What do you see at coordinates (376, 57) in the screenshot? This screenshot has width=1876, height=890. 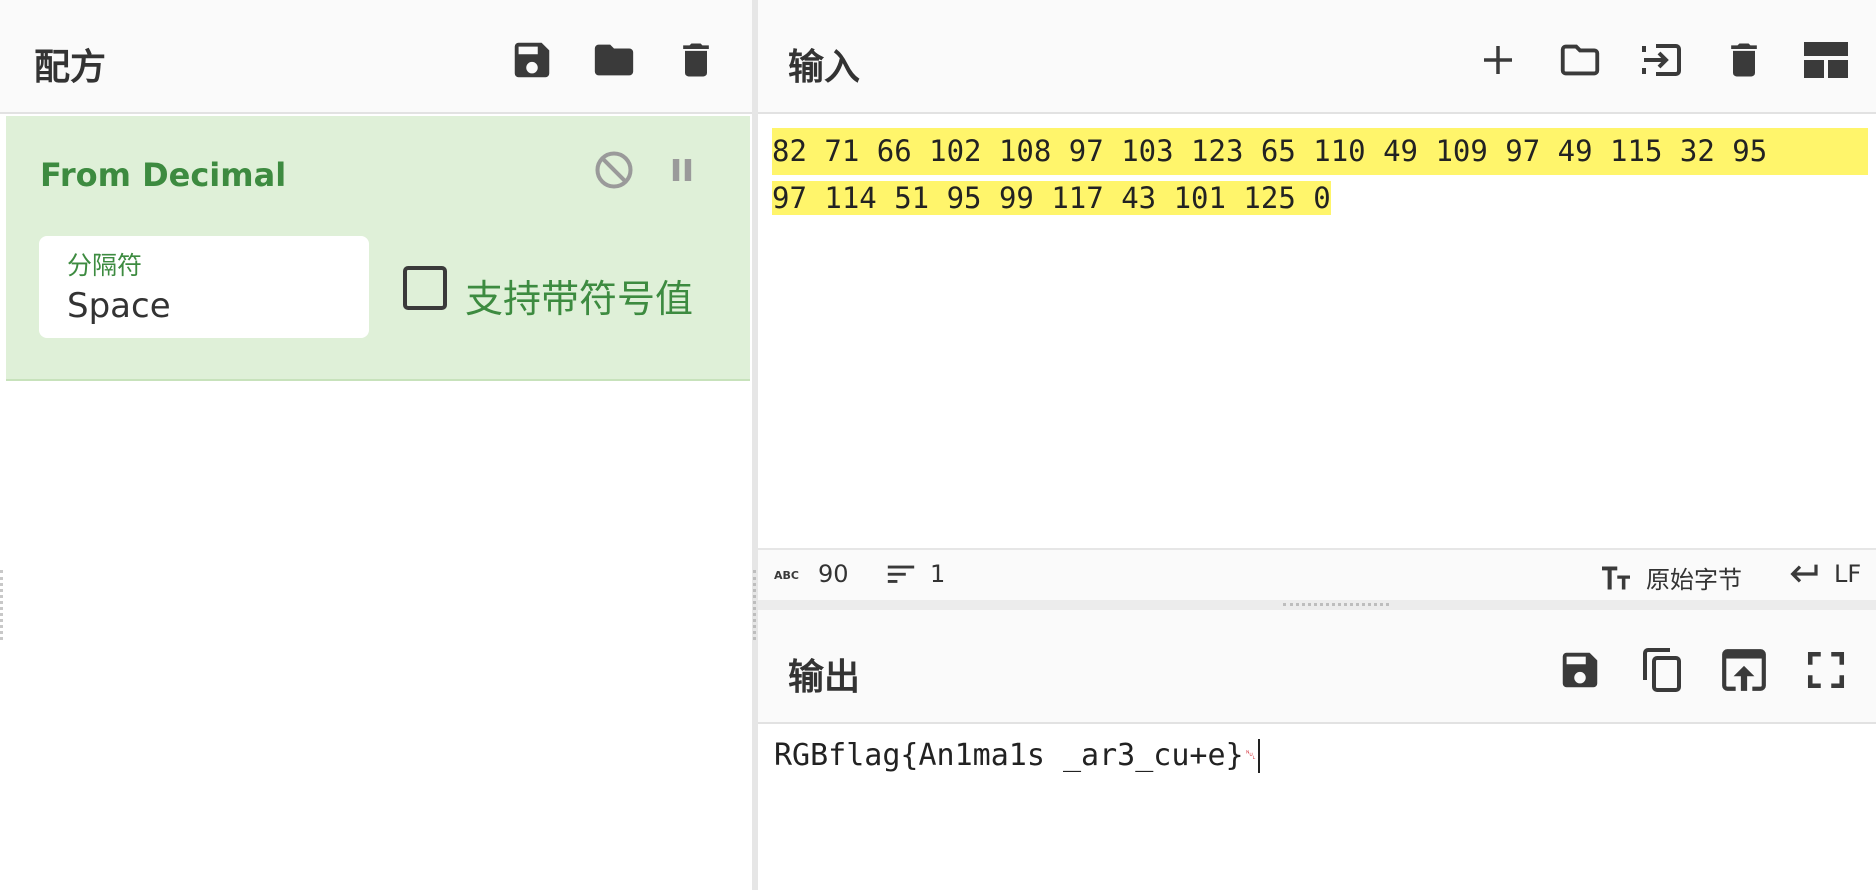 I see `recipe-header: 配方` at bounding box center [376, 57].